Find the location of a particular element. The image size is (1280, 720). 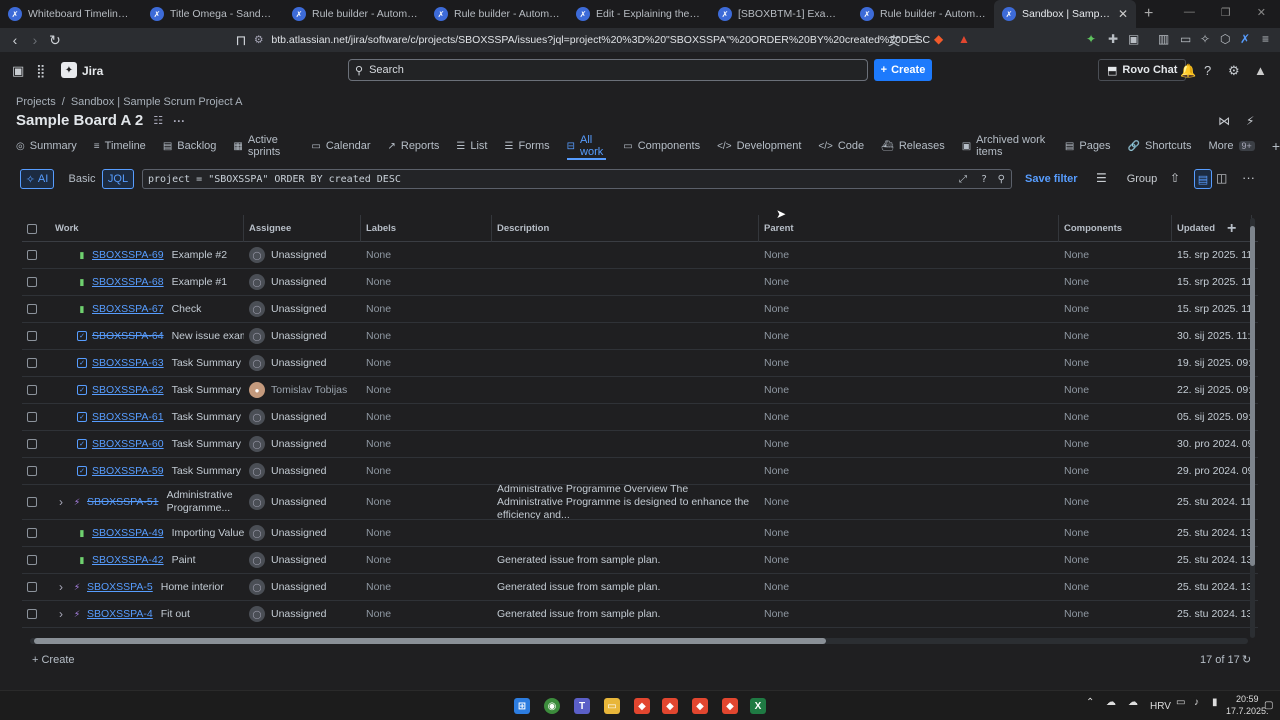

vpn-icon: ⬡ is located at coordinates (1225, 39).